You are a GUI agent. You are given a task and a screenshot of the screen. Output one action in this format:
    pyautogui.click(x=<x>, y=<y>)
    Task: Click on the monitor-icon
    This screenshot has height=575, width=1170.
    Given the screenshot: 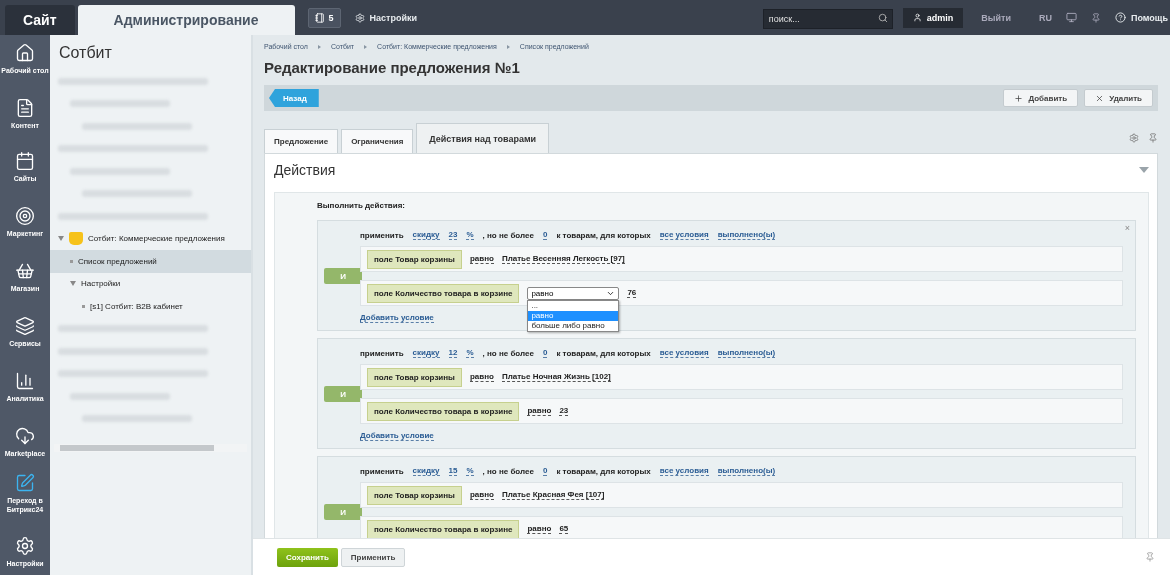 What is the action you would take?
    pyautogui.click(x=1071, y=17)
    